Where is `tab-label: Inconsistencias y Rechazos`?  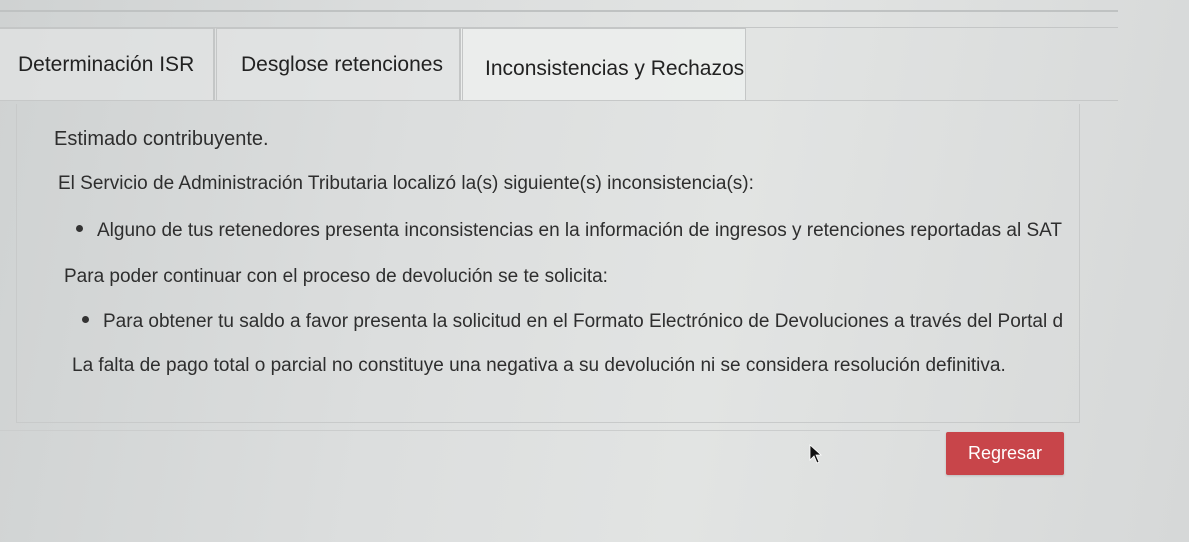 tab-label: Inconsistencias y Rechazos is located at coordinates (615, 68).